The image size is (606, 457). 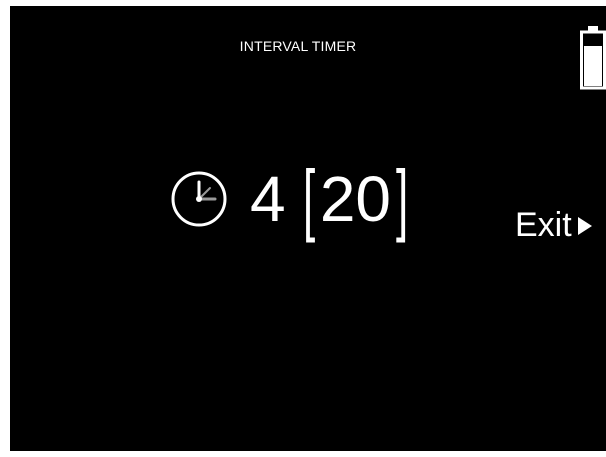 What do you see at coordinates (355, 199) in the screenshot?
I see `interval-seconds: 20` at bounding box center [355, 199].